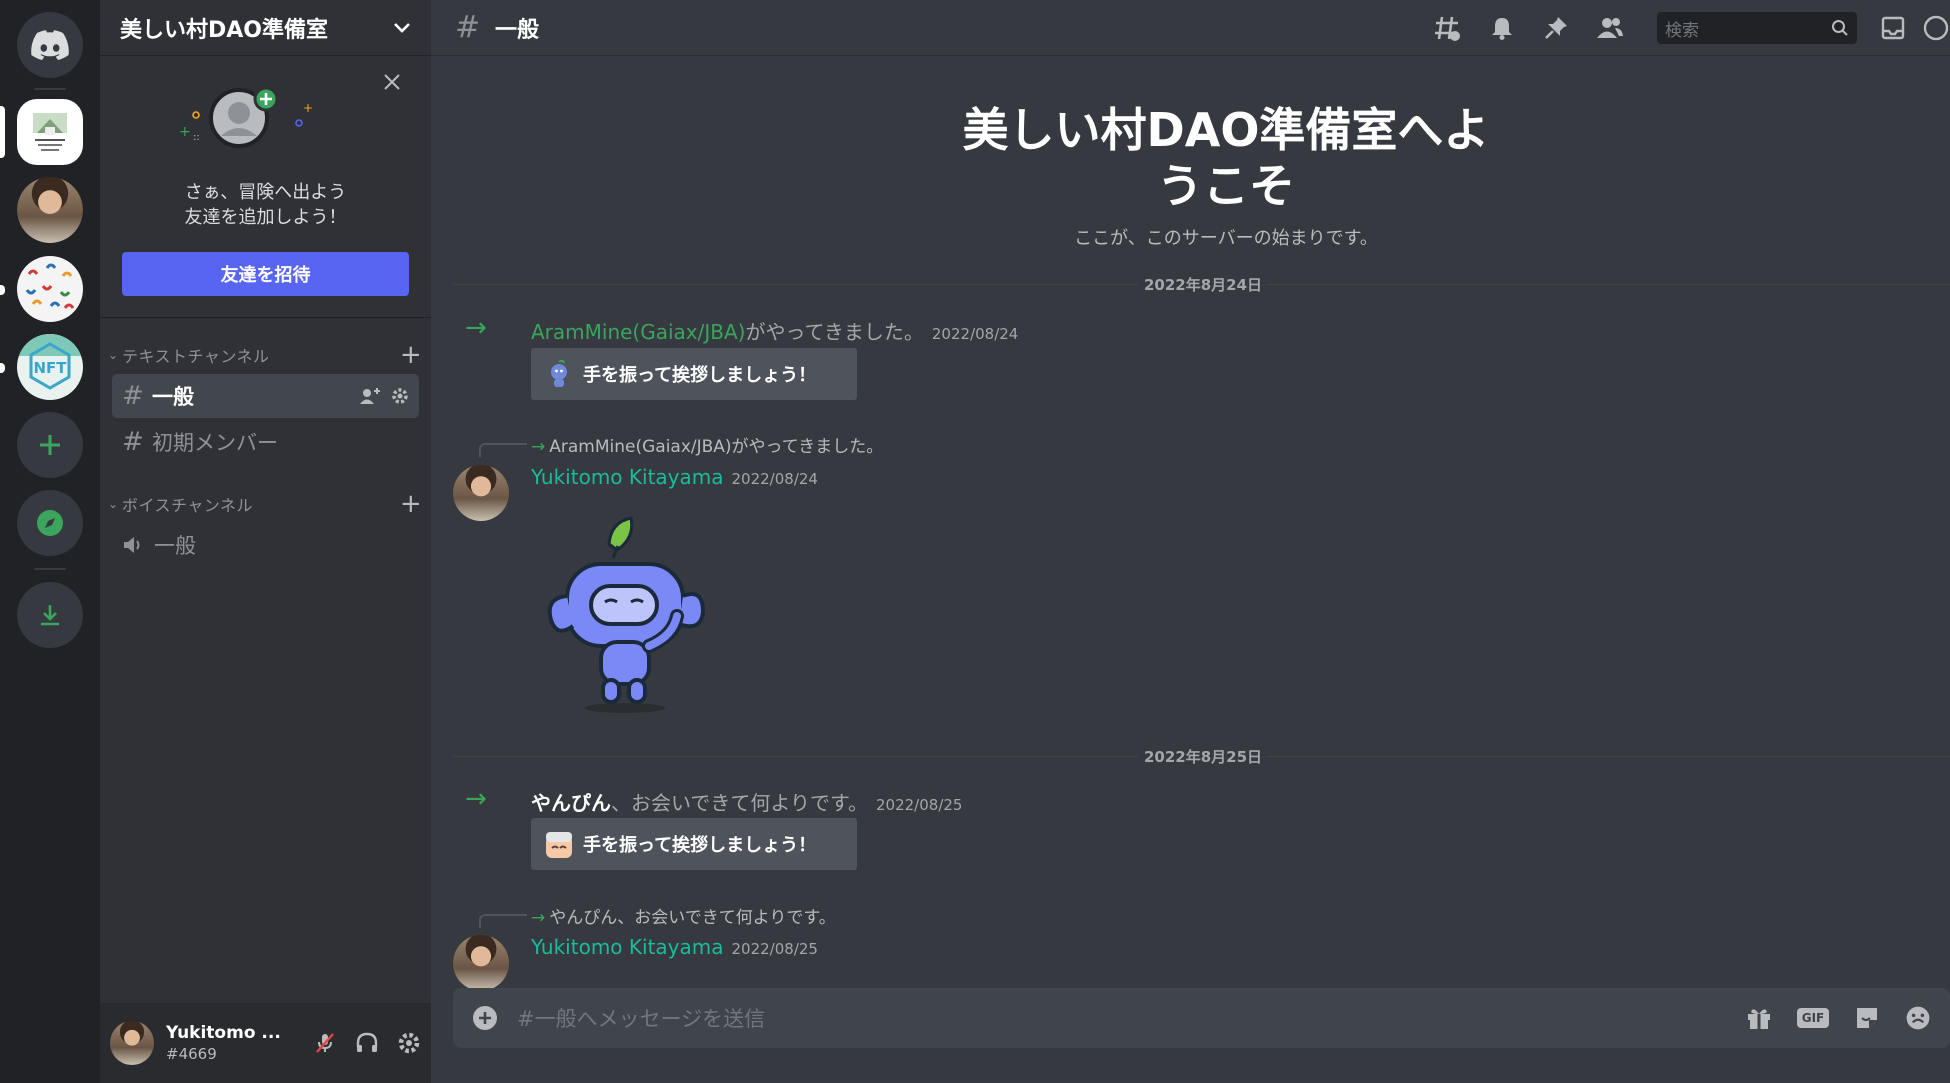  I want to click on message-header: Yukitomo Kitayama 2022/08/24, so click(674, 477).